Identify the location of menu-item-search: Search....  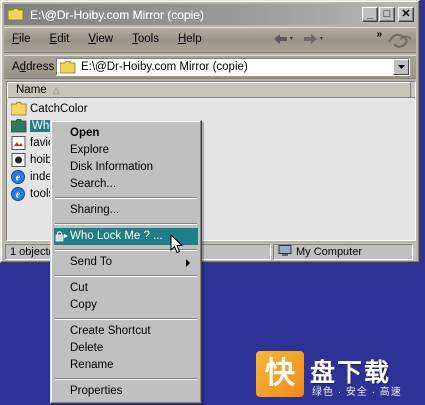
(126, 184).